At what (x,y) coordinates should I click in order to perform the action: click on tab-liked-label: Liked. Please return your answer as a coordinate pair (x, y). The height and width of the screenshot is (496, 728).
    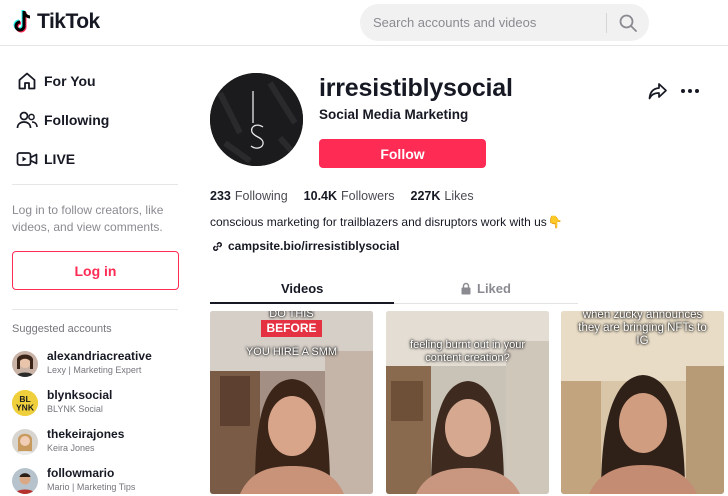
    Looking at the image, I should click on (494, 288).